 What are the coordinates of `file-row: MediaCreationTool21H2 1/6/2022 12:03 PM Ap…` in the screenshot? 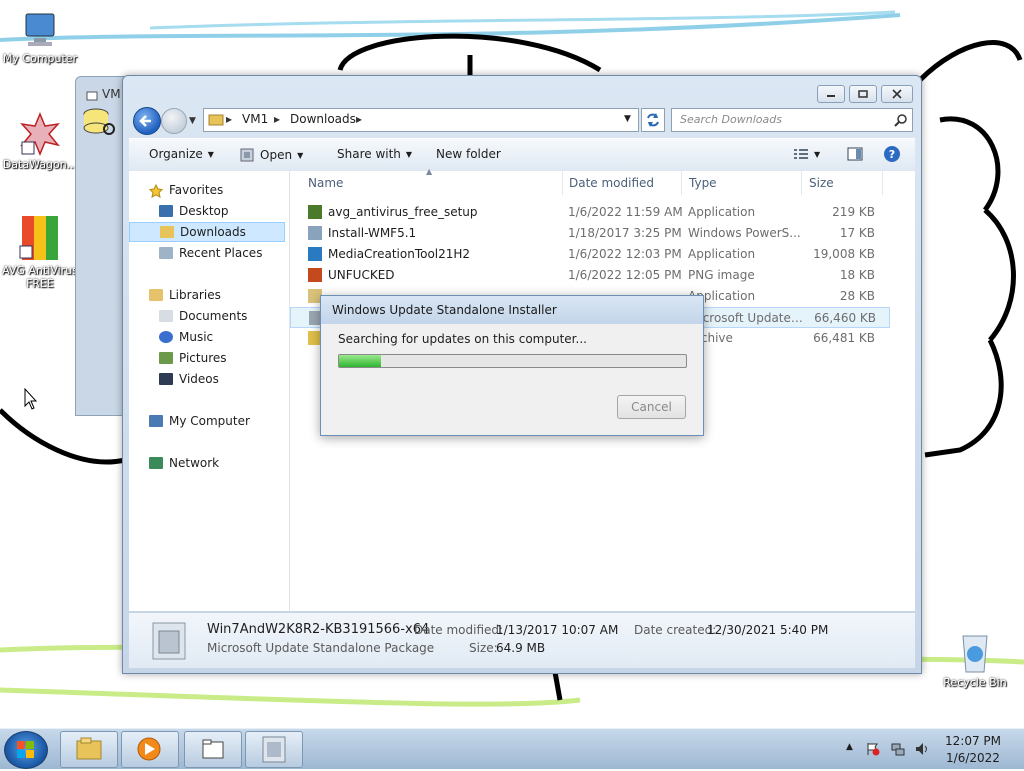 It's located at (590, 254).